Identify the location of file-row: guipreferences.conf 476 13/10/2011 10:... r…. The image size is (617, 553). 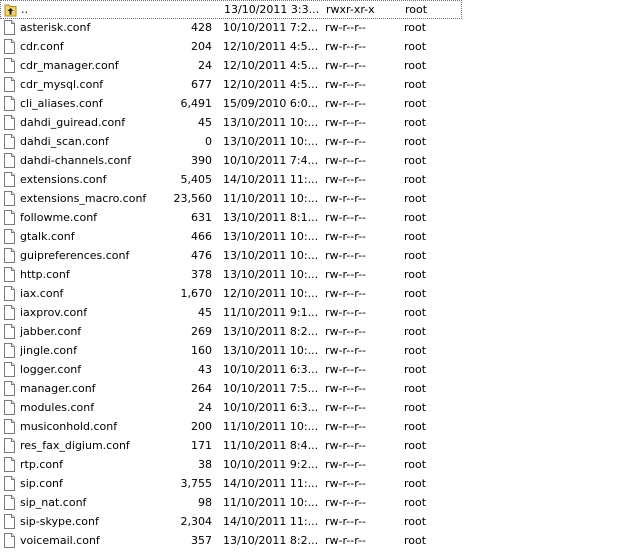
(231, 256).